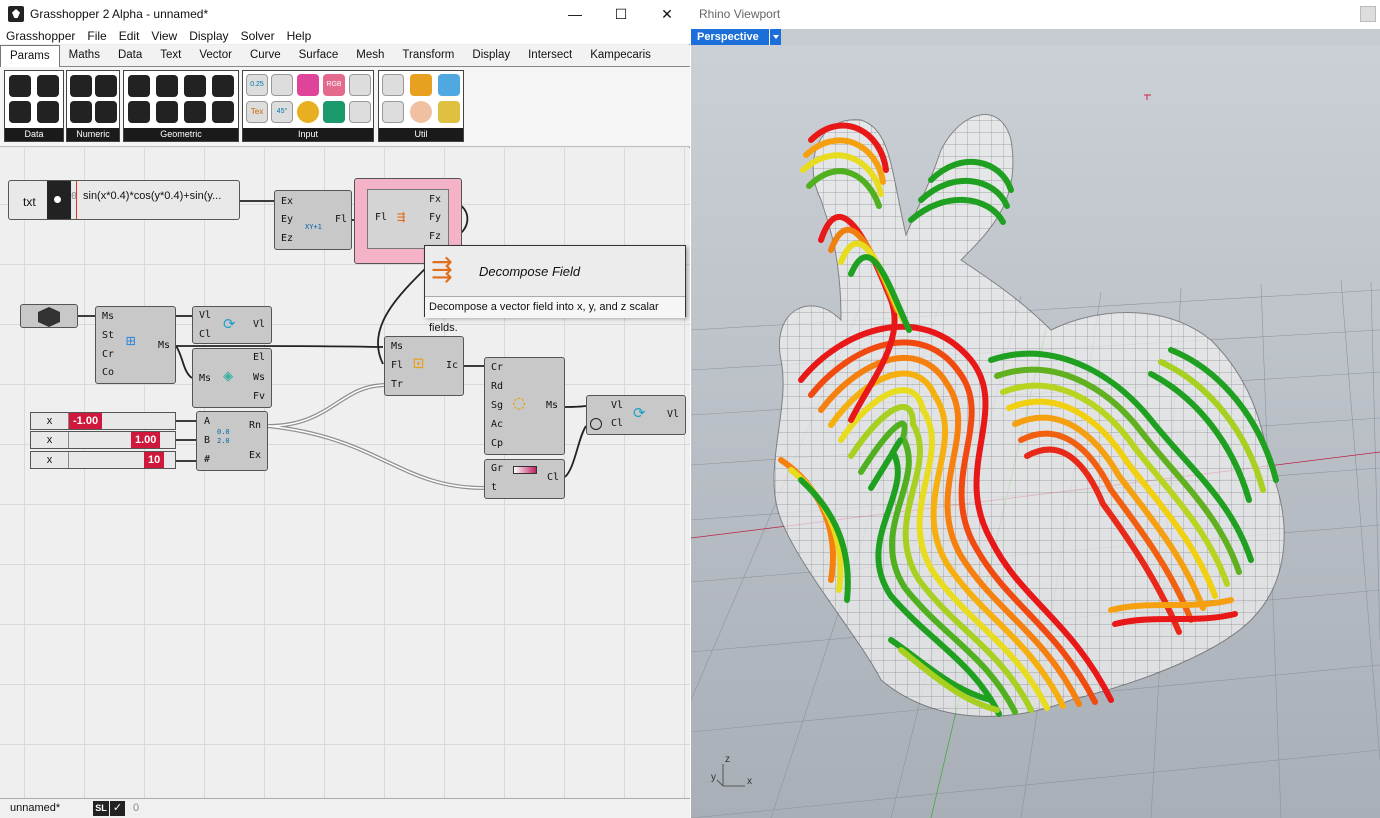  What do you see at coordinates (232, 378) in the screenshot?
I see `mesh-edges-component: Ms ◈ El Ws Fv` at bounding box center [232, 378].